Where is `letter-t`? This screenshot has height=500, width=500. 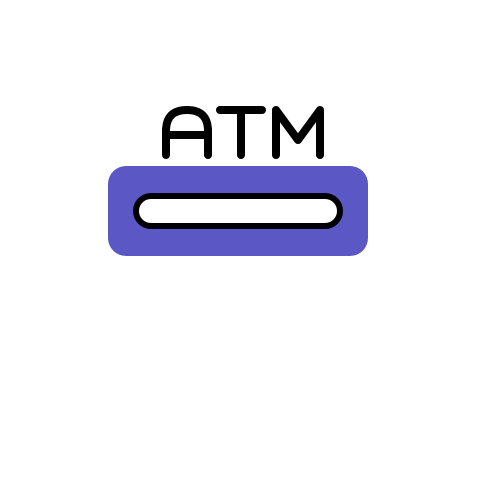 letter-t is located at coordinates (241, 132).